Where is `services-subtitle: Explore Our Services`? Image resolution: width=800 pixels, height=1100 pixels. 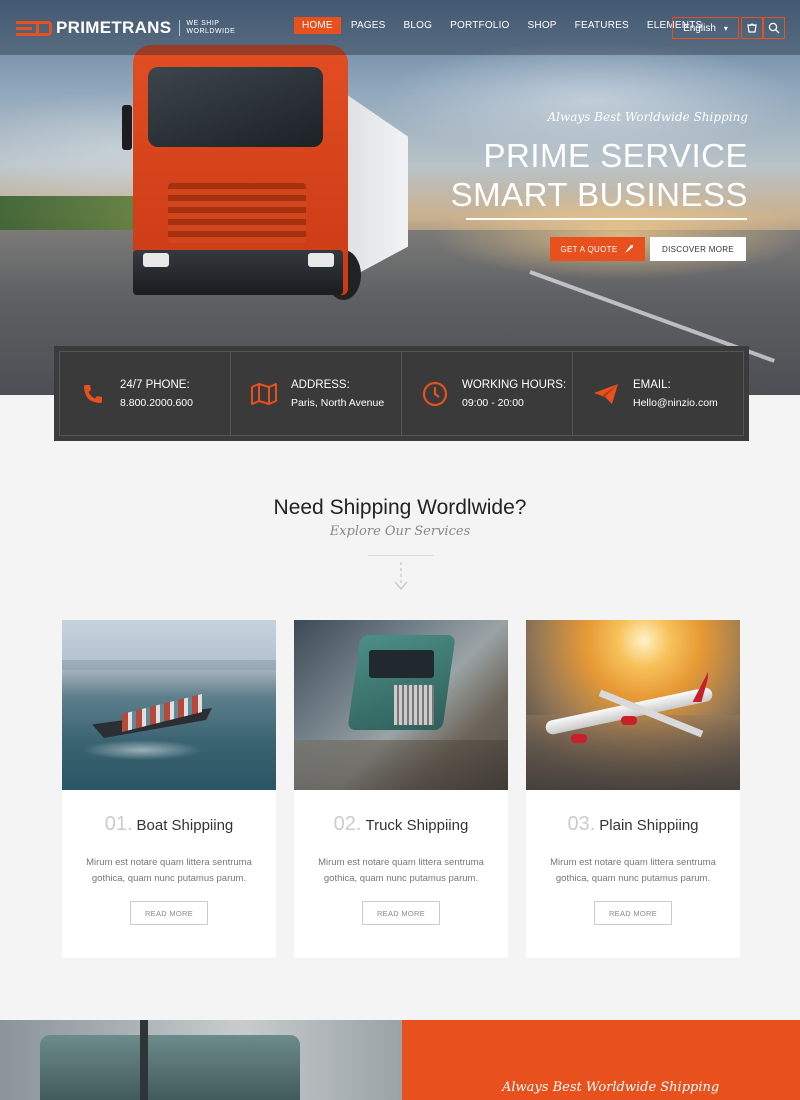 services-subtitle: Explore Our Services is located at coordinates (400, 531).